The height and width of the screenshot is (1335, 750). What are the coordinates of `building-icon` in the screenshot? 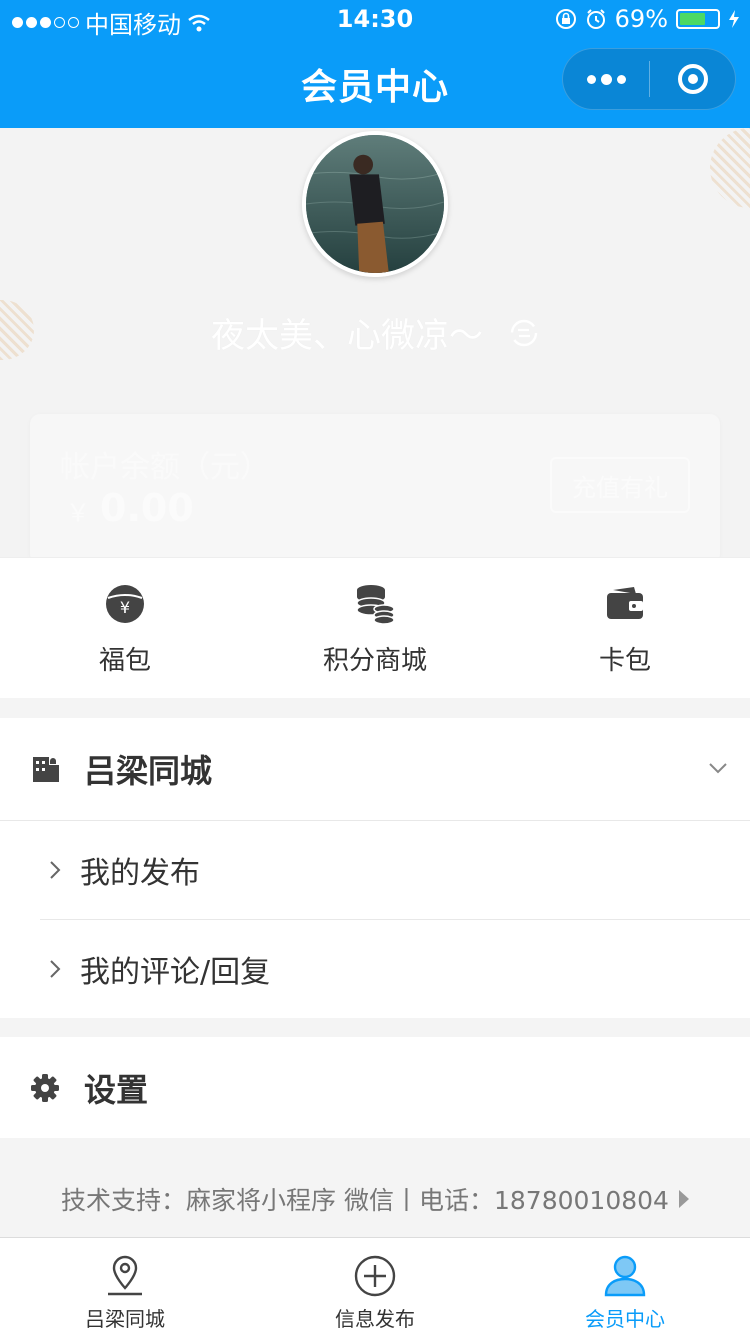 It's located at (46, 769).